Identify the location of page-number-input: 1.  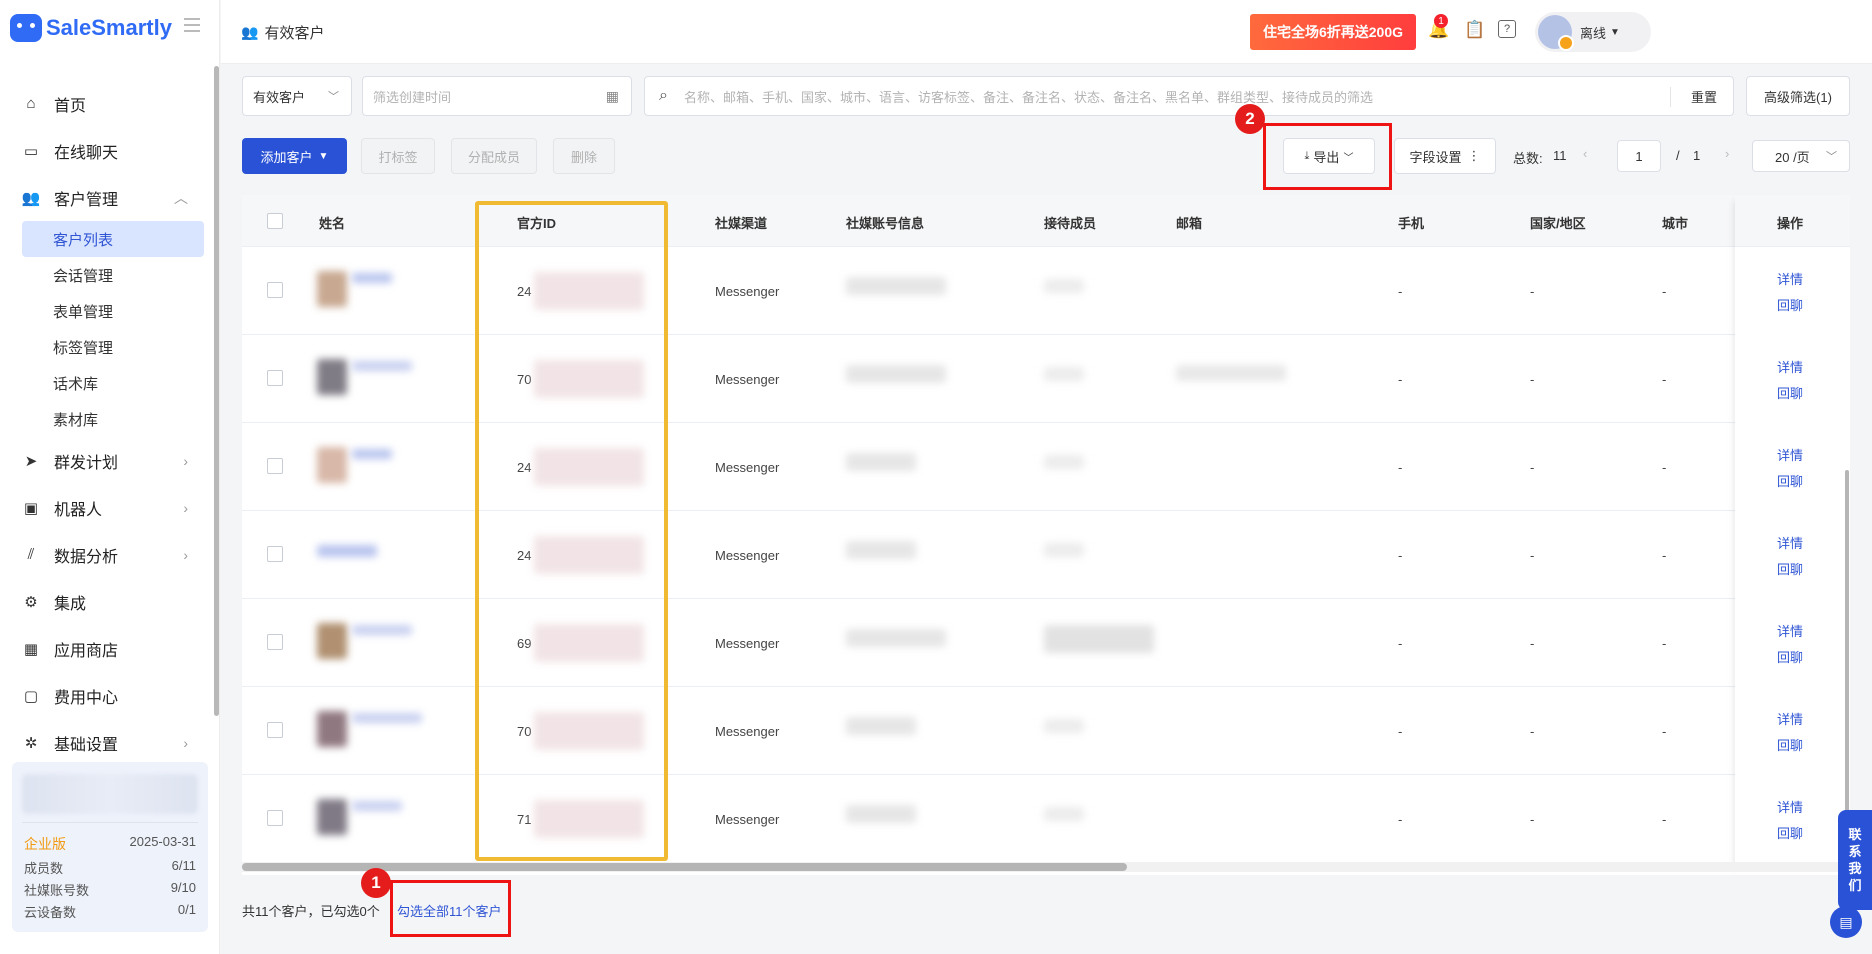
(1639, 156).